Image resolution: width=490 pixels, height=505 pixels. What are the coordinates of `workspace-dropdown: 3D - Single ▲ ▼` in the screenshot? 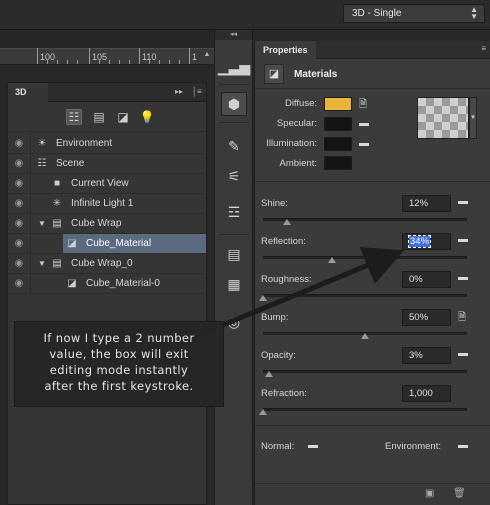 It's located at (414, 13).